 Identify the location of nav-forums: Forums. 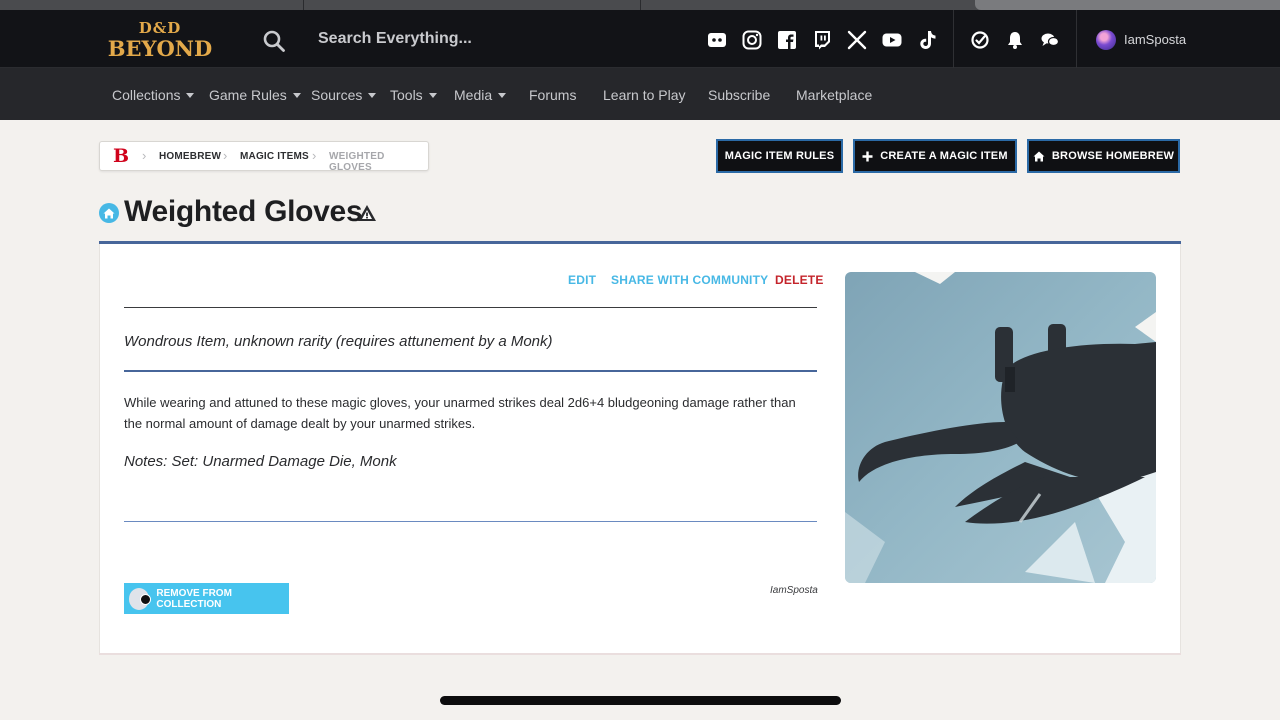
(552, 95).